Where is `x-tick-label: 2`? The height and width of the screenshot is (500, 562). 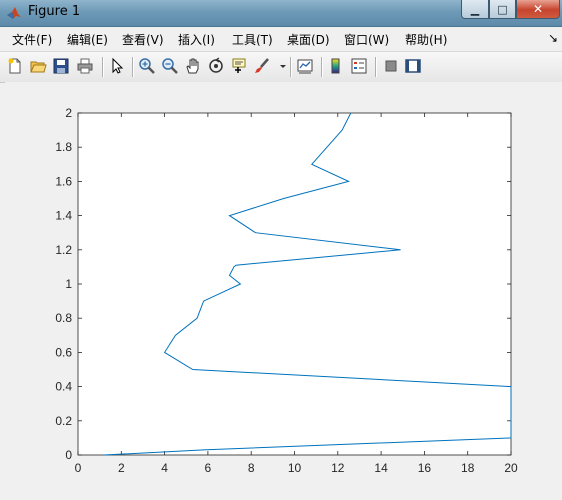
x-tick-label: 2 is located at coordinates (121, 468).